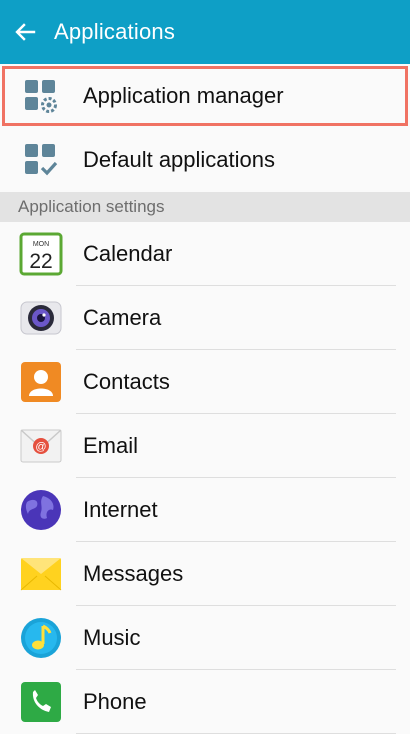 The width and height of the screenshot is (410, 734). Describe the element at coordinates (126, 381) in the screenshot. I see `app-label: Contacts` at that location.